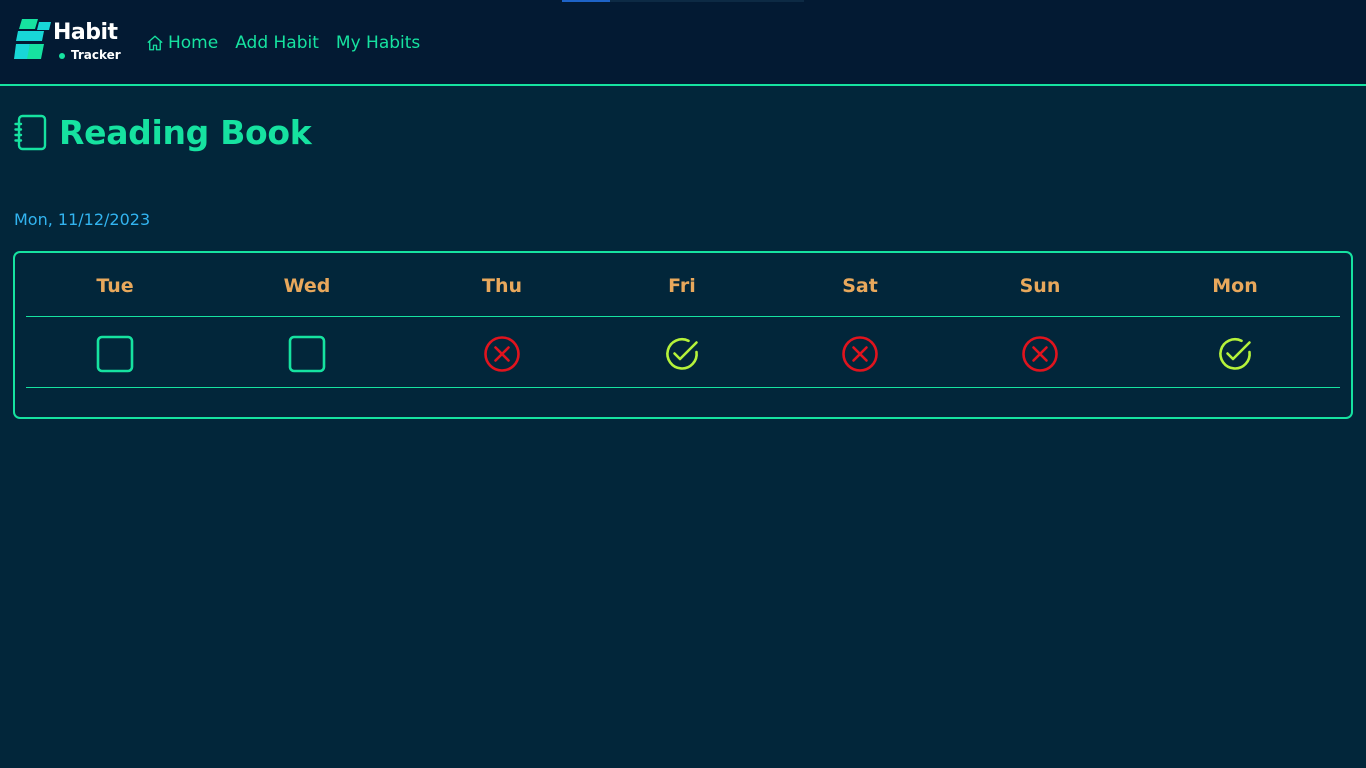  What do you see at coordinates (155, 43) in the screenshot?
I see `home-icon` at bounding box center [155, 43].